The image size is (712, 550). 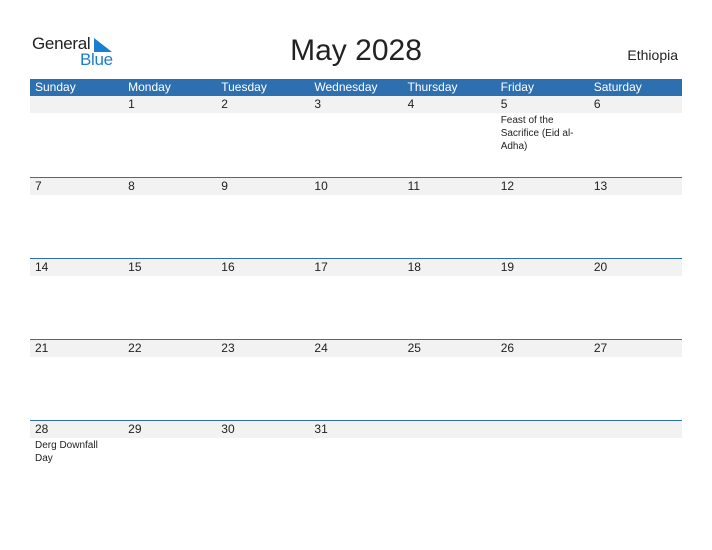 What do you see at coordinates (318, 104) in the screenshot?
I see `day-number: 3` at bounding box center [318, 104].